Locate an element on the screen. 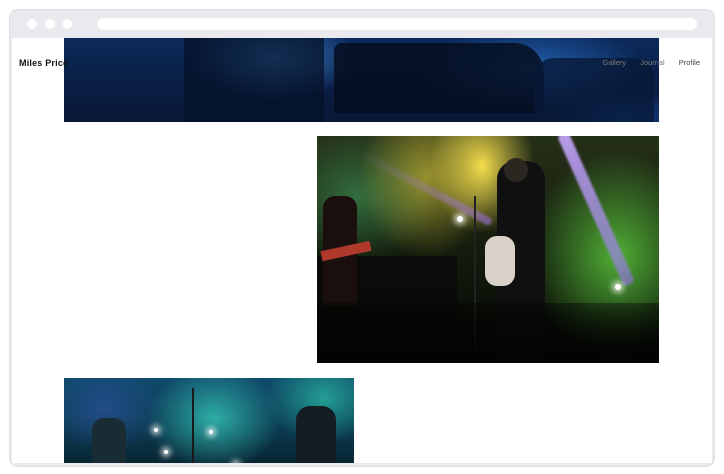 The width and height of the screenshot is (724, 474). stage-floor is located at coordinates (488, 333).